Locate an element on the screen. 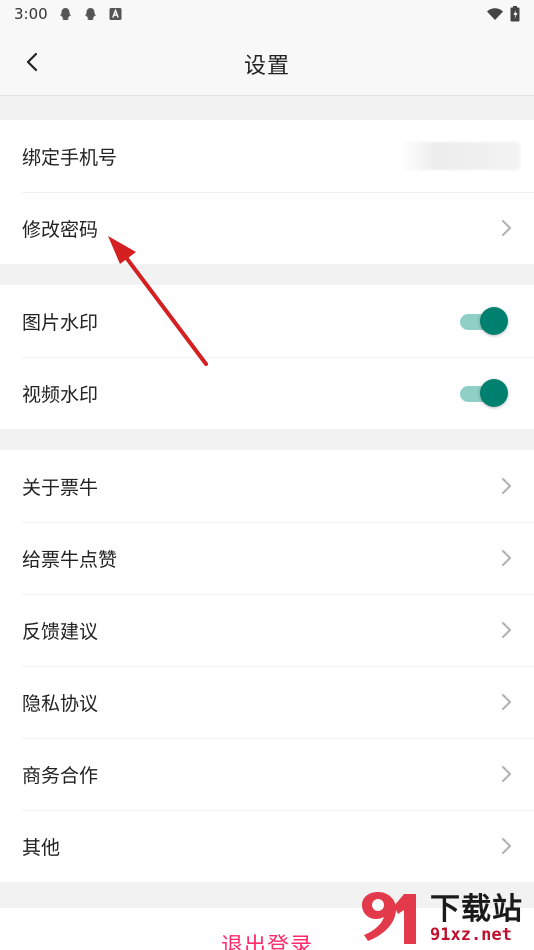  rate-app-row: 给票牛点赞 is located at coordinates (267, 558).